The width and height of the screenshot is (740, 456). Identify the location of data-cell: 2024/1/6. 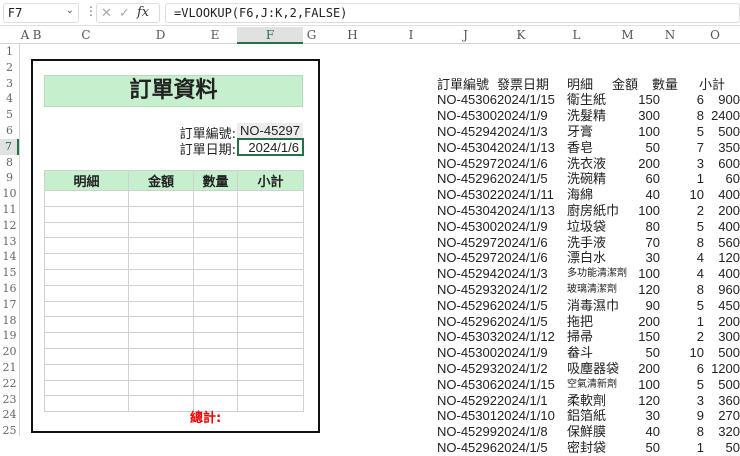
(522, 258).